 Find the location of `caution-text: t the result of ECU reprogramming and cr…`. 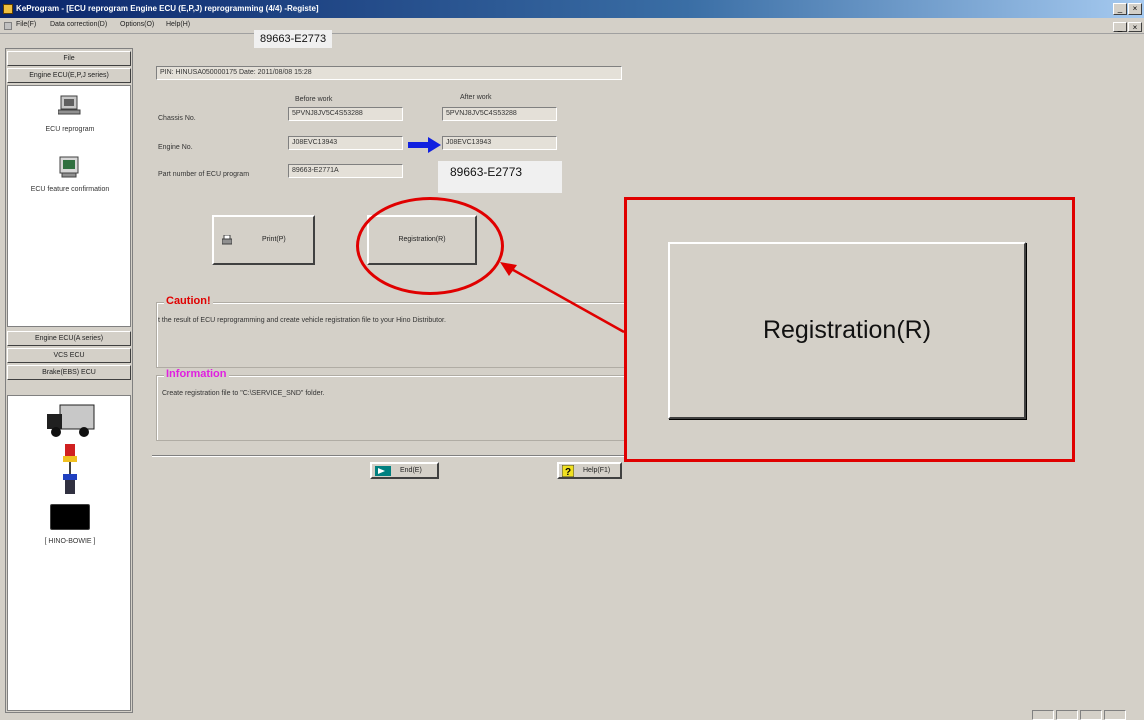

caution-text: t the result of ECU reprogramming and cr… is located at coordinates (302, 320).